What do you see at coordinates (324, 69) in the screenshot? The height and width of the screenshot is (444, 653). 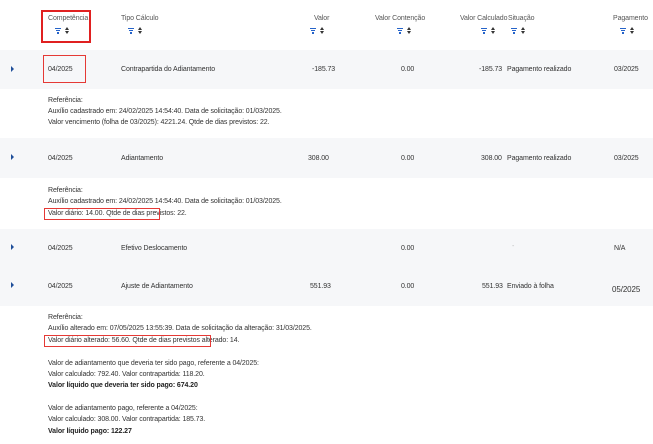 I see `cell-valor: -185.73` at bounding box center [324, 69].